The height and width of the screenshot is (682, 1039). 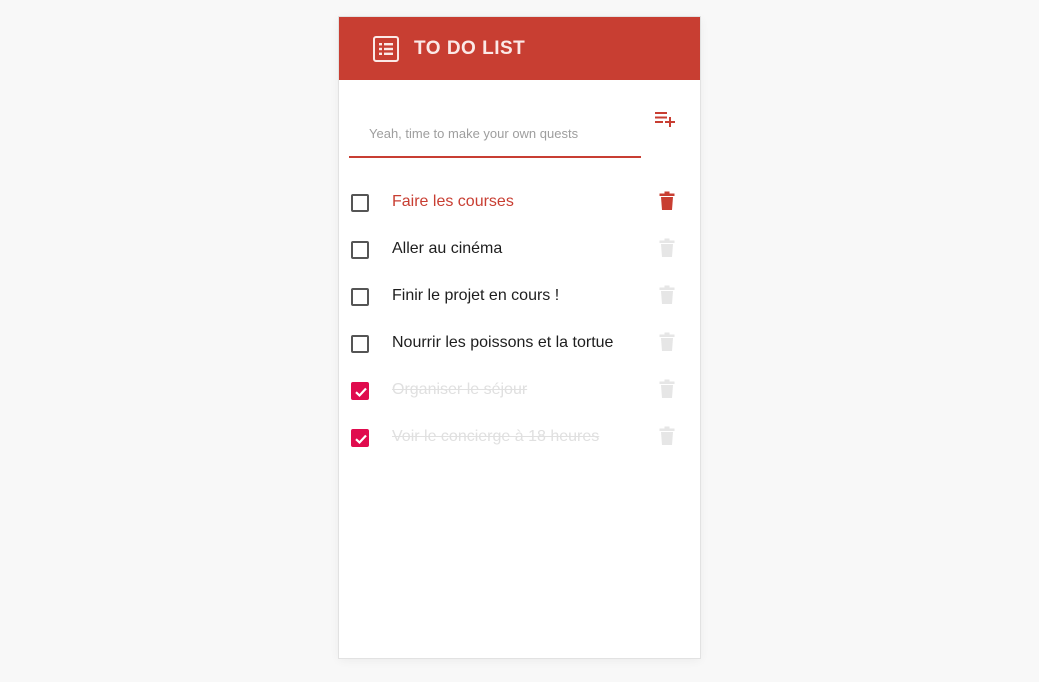 I want to click on app-title: TO DO LIST, so click(x=470, y=48).